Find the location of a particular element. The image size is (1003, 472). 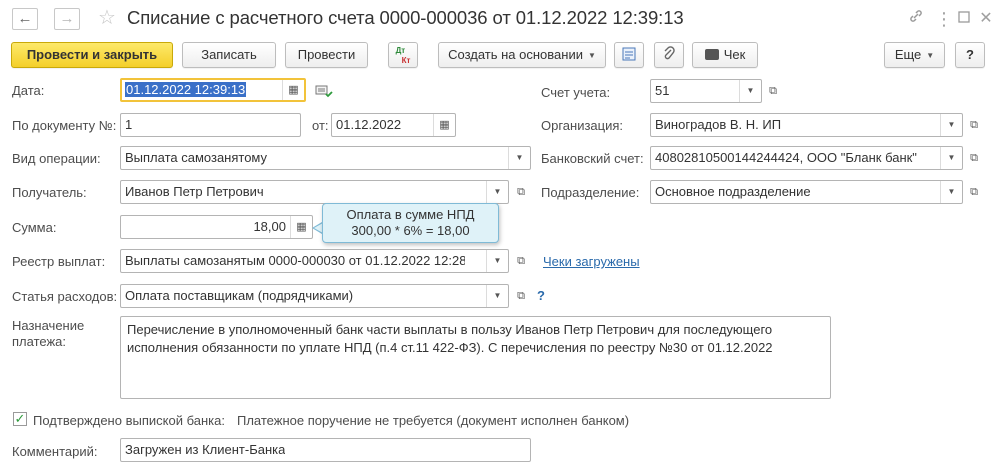

check-button: Чек is located at coordinates (725, 55).